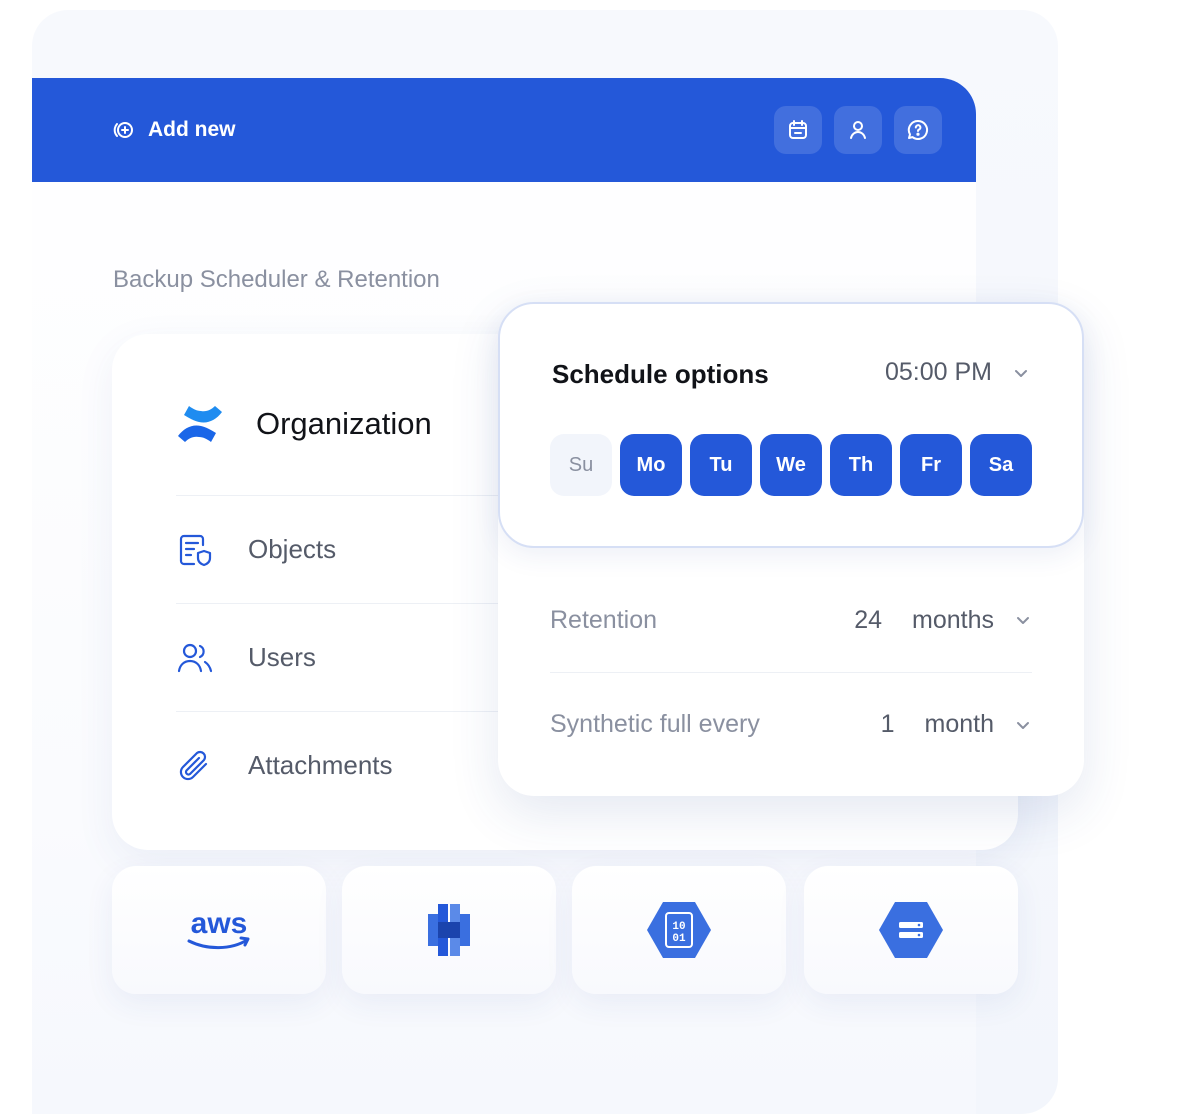 Image resolution: width=1184 pixels, height=1120 pixels. Describe the element at coordinates (192, 129) in the screenshot. I see `add-new-label: Add new` at that location.